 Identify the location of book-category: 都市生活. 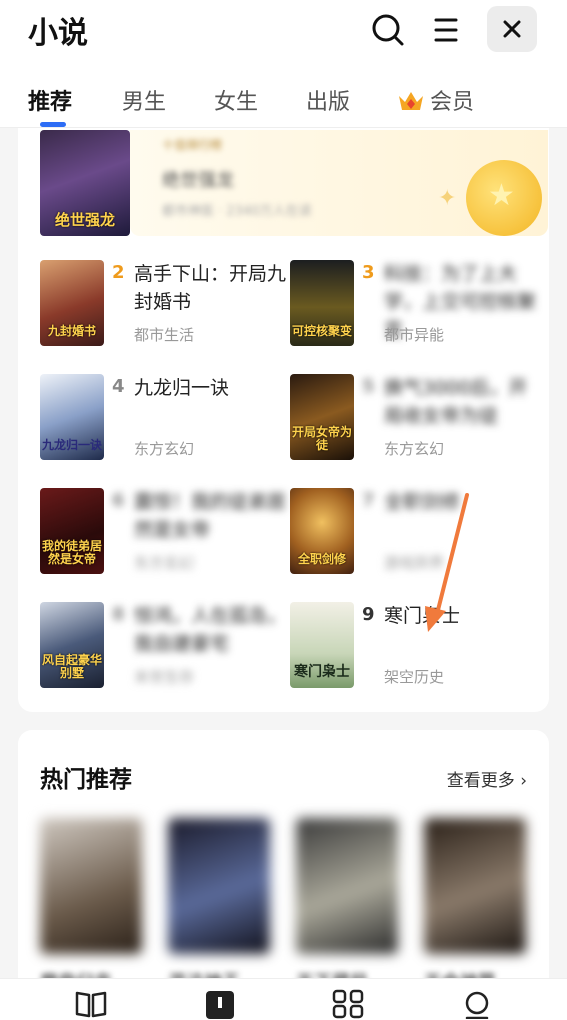
(164, 335).